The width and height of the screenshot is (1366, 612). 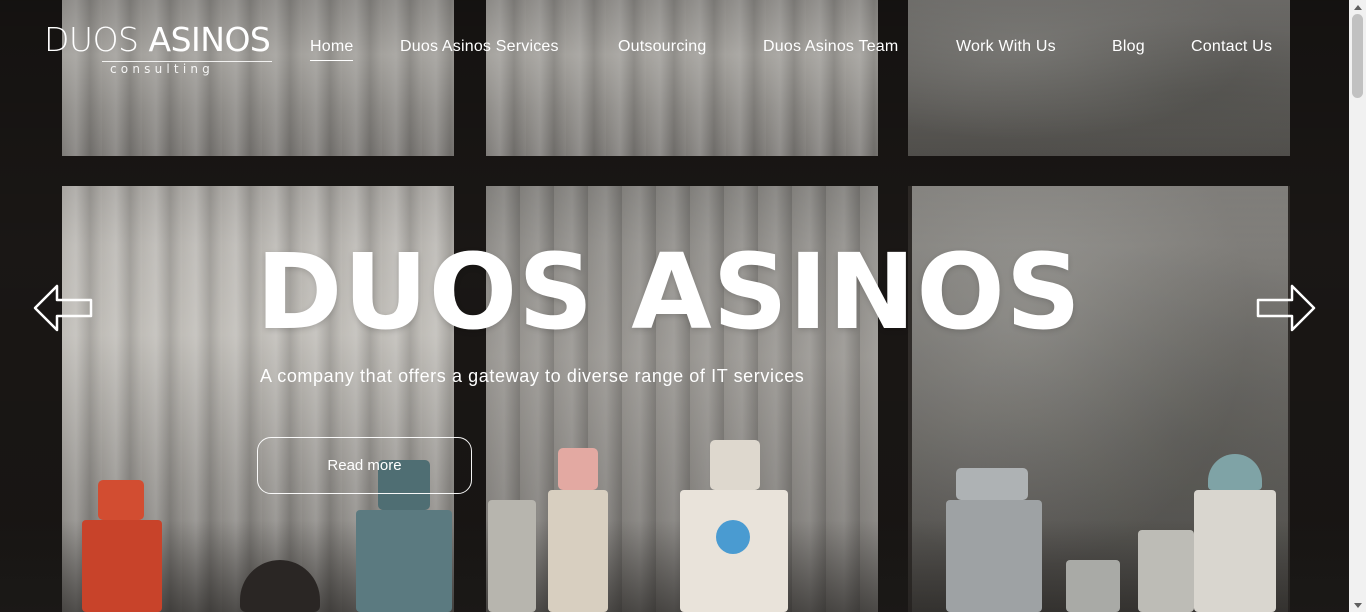 I want to click on arrow-right-icon, so click(x=1286, y=308).